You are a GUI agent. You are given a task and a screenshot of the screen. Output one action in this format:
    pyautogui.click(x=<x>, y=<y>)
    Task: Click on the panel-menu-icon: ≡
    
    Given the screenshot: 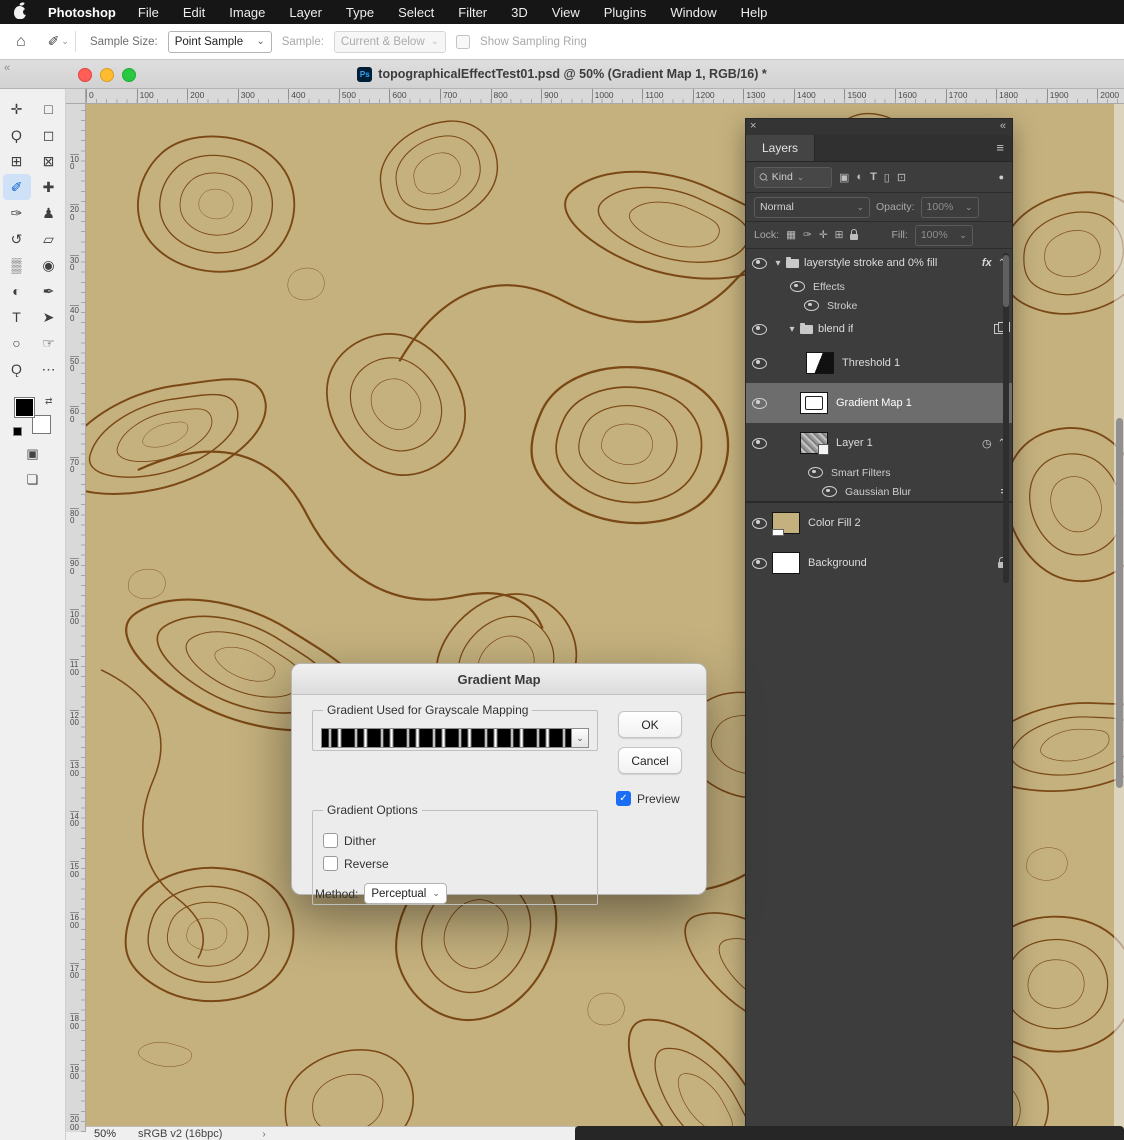 What is the action you would take?
    pyautogui.click(x=1000, y=147)
    